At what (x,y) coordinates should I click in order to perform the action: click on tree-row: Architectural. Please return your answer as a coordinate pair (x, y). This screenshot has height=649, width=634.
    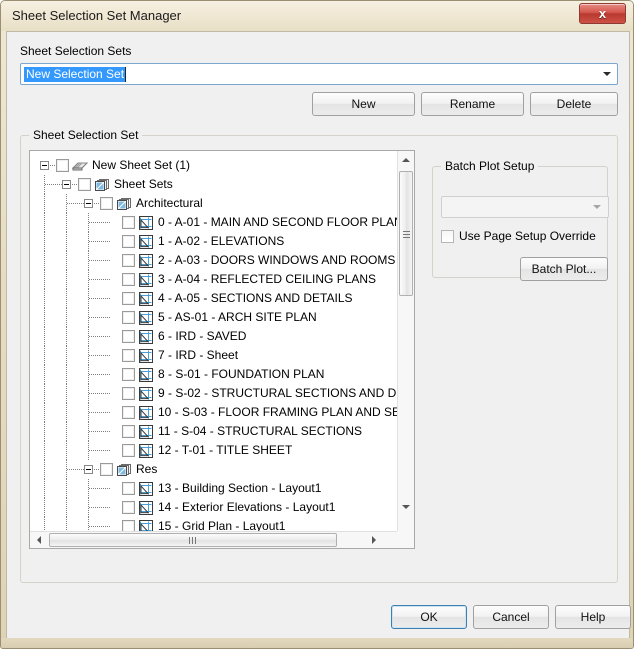
    Looking at the image, I should click on (214, 203).